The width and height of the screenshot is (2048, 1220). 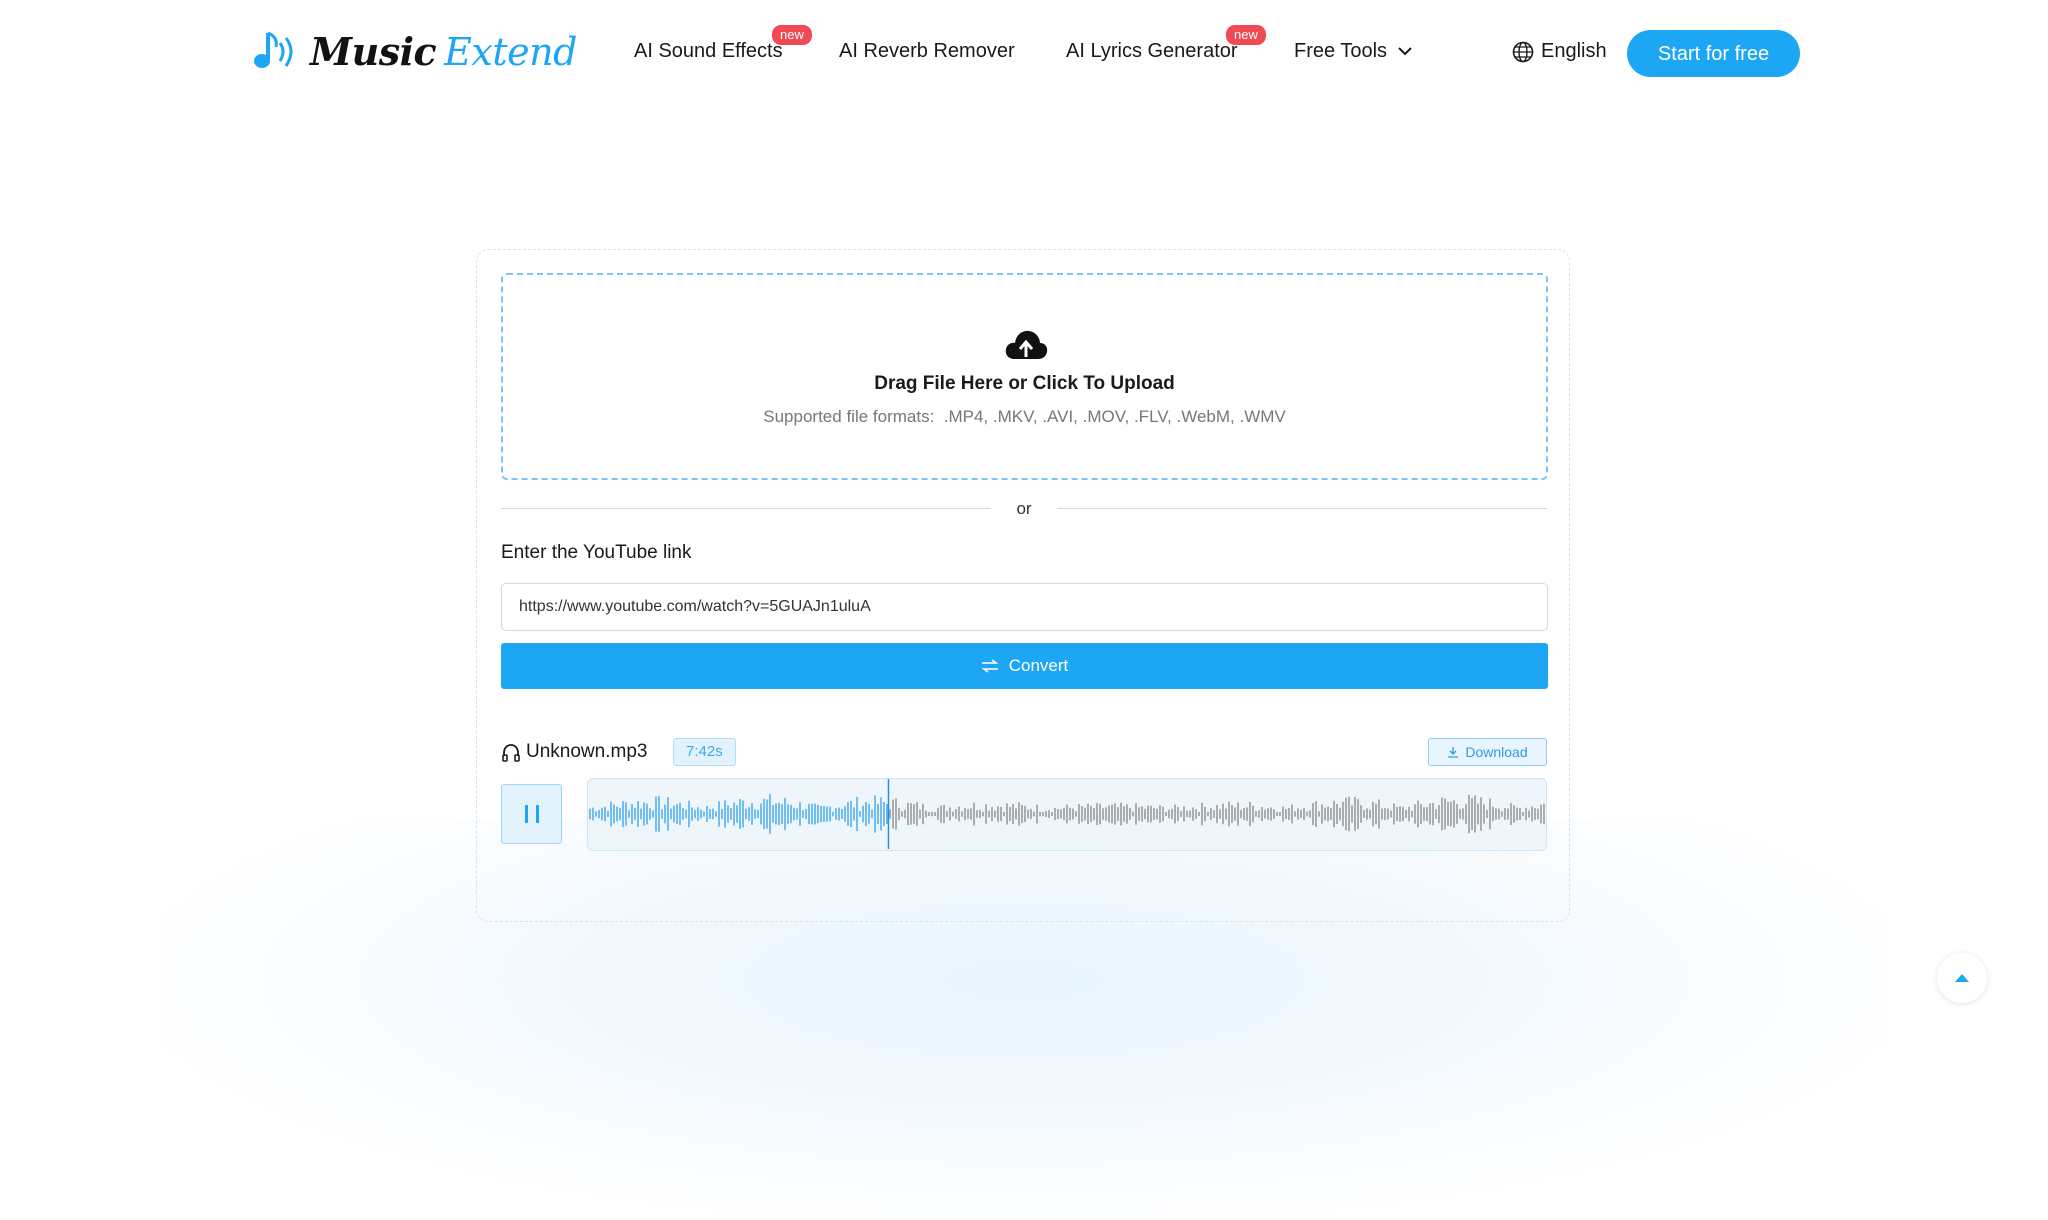 I want to click on download-button: Download, so click(x=1487, y=752).